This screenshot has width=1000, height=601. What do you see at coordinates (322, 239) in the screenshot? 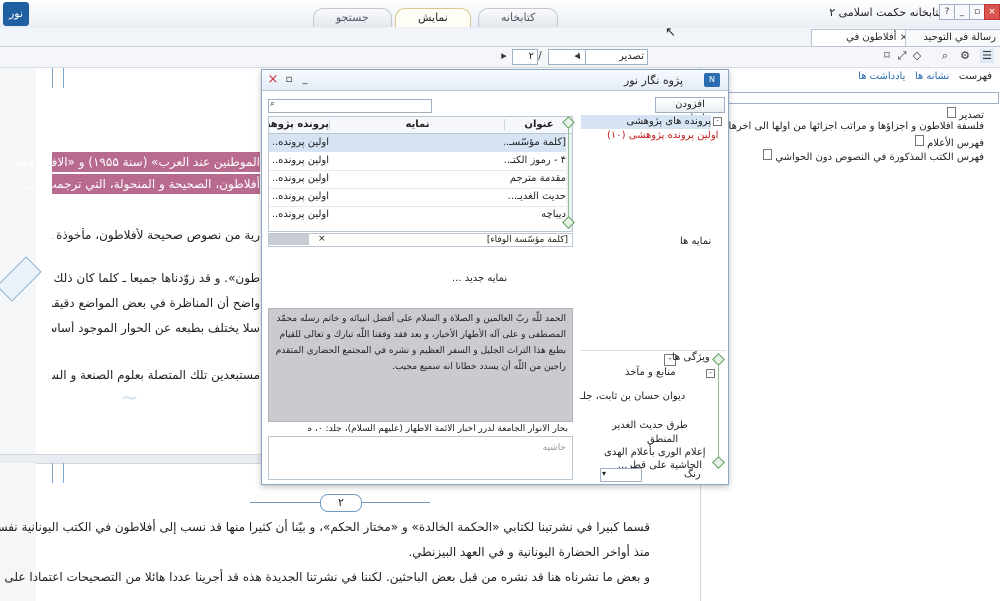
I see `clear-icon: ×` at bounding box center [322, 239].